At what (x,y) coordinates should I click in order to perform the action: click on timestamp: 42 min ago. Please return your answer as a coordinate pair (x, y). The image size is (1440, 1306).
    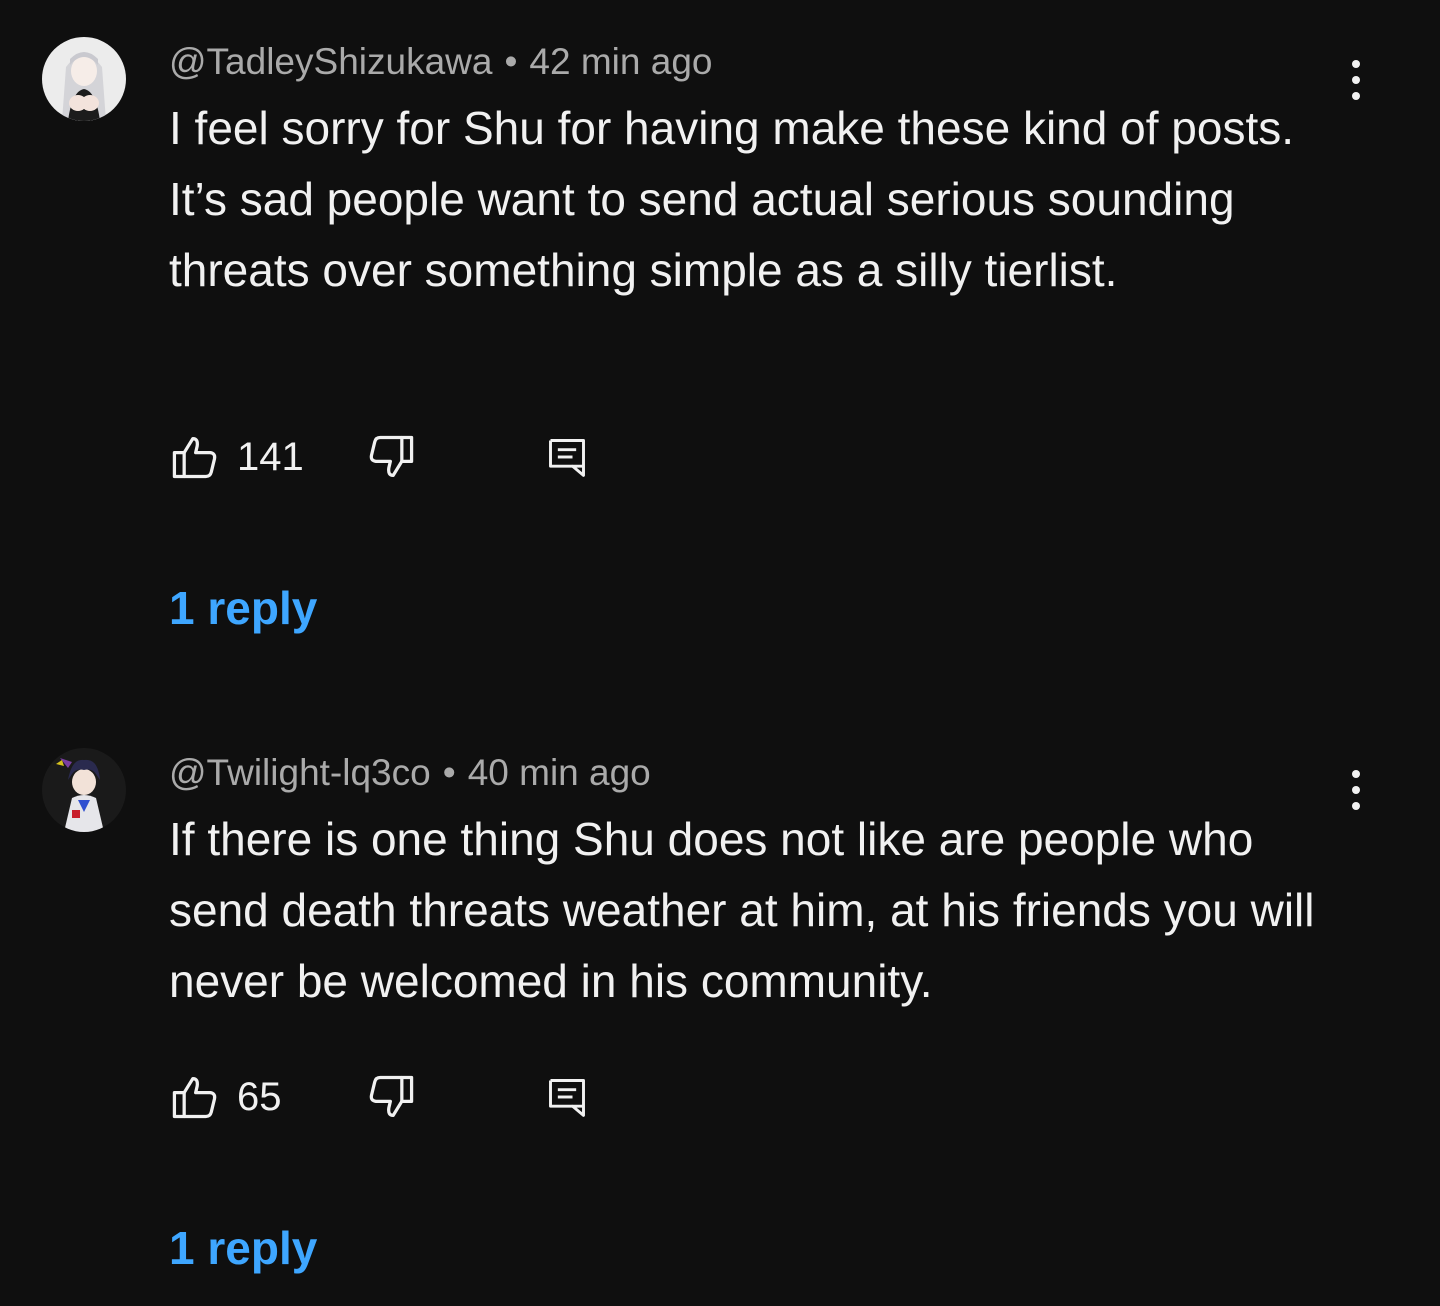
    Looking at the image, I should click on (620, 61).